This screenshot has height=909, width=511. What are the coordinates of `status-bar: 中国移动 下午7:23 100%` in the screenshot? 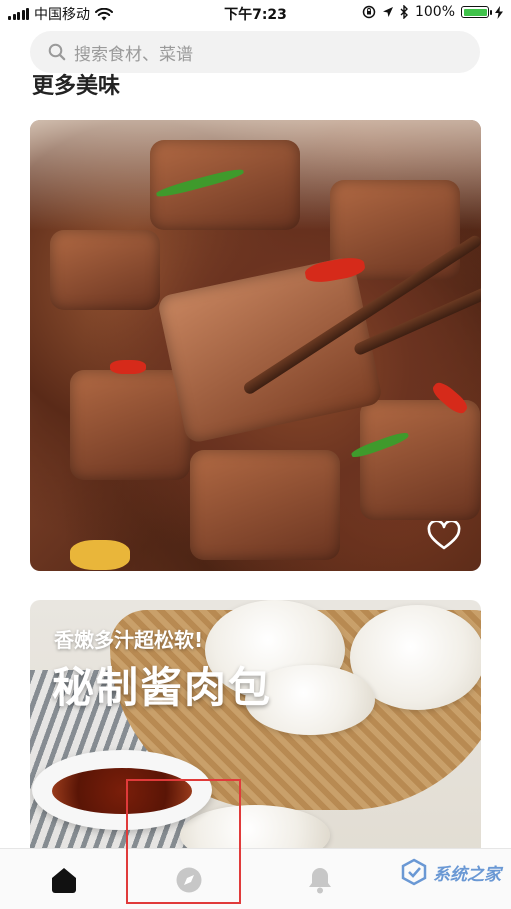 It's located at (255, 13).